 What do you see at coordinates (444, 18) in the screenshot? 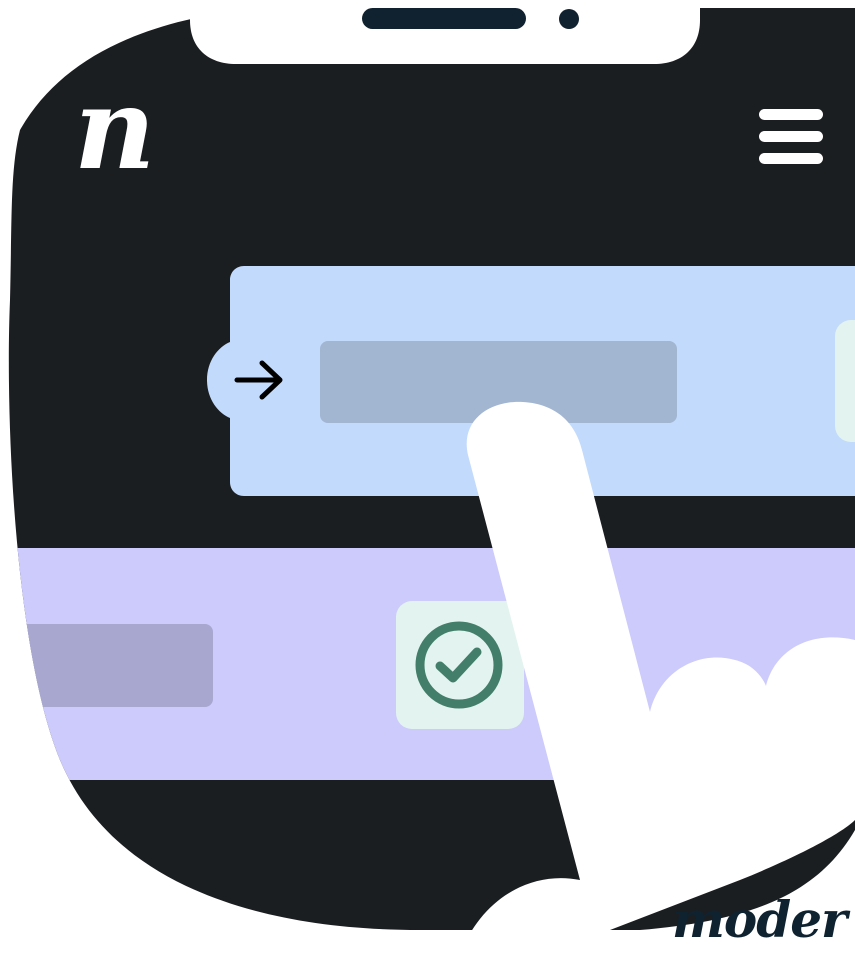
I see `speaker-grille` at bounding box center [444, 18].